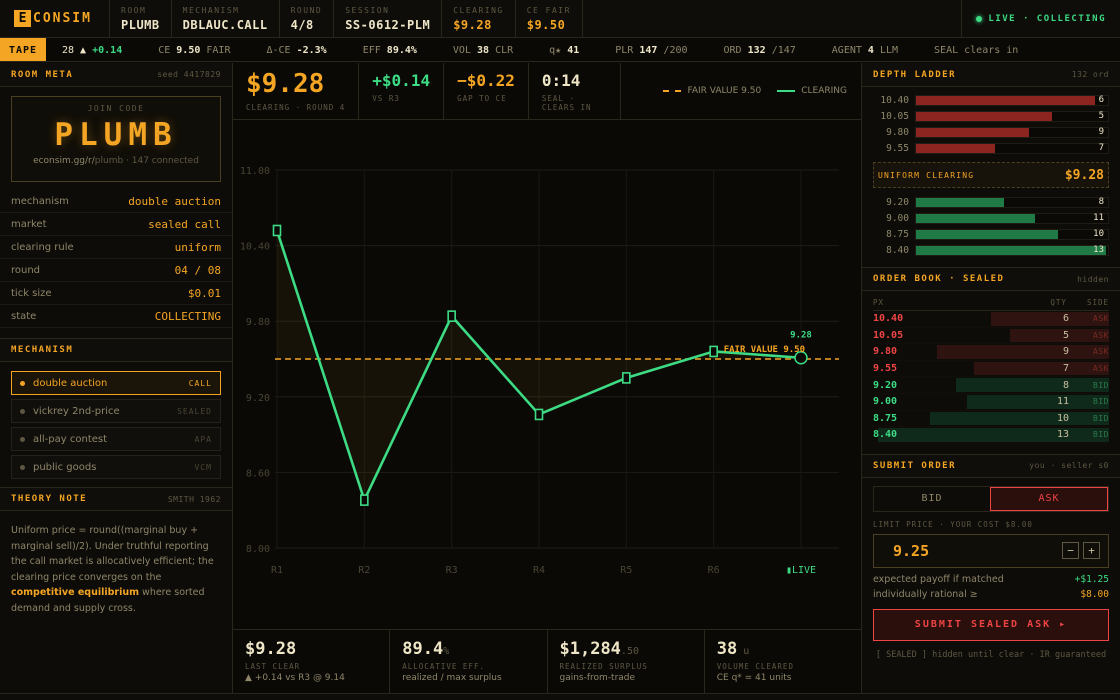 Image resolution: width=1120 pixels, height=700 pixels. I want to click on orderbook-depth-fill, so click(1019, 418).